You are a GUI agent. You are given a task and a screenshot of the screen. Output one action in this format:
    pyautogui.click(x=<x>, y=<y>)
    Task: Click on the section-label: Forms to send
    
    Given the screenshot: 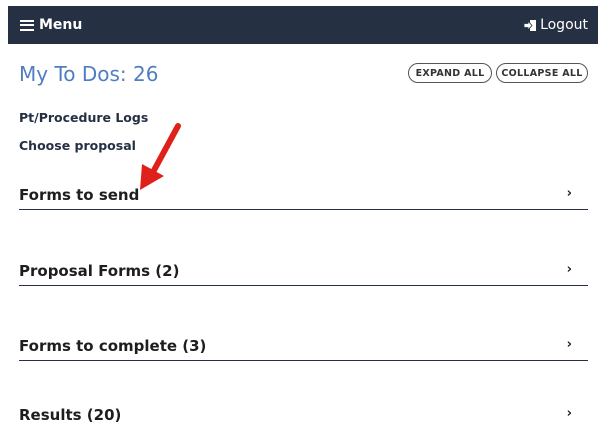 What is the action you would take?
    pyautogui.click(x=79, y=195)
    